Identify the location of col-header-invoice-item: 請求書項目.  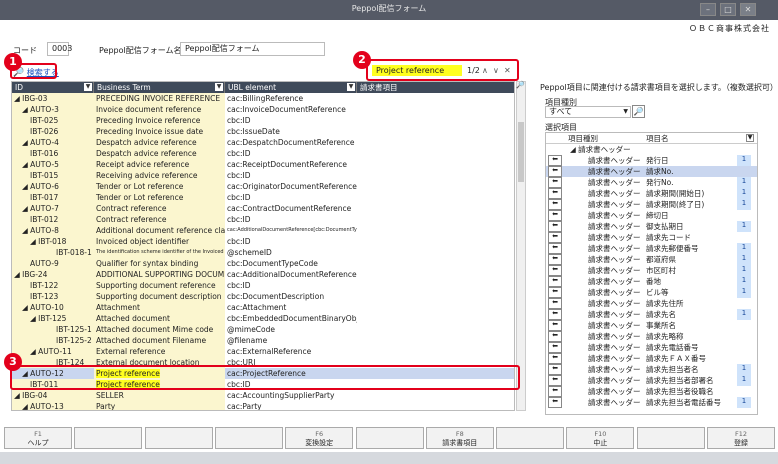
(435, 87).